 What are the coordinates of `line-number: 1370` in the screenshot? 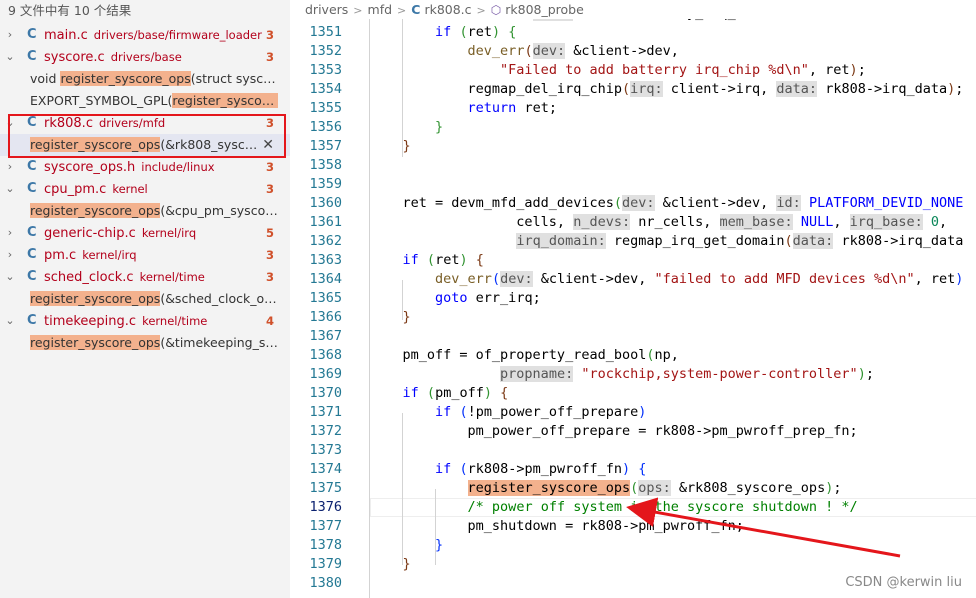 It's located at (325, 393).